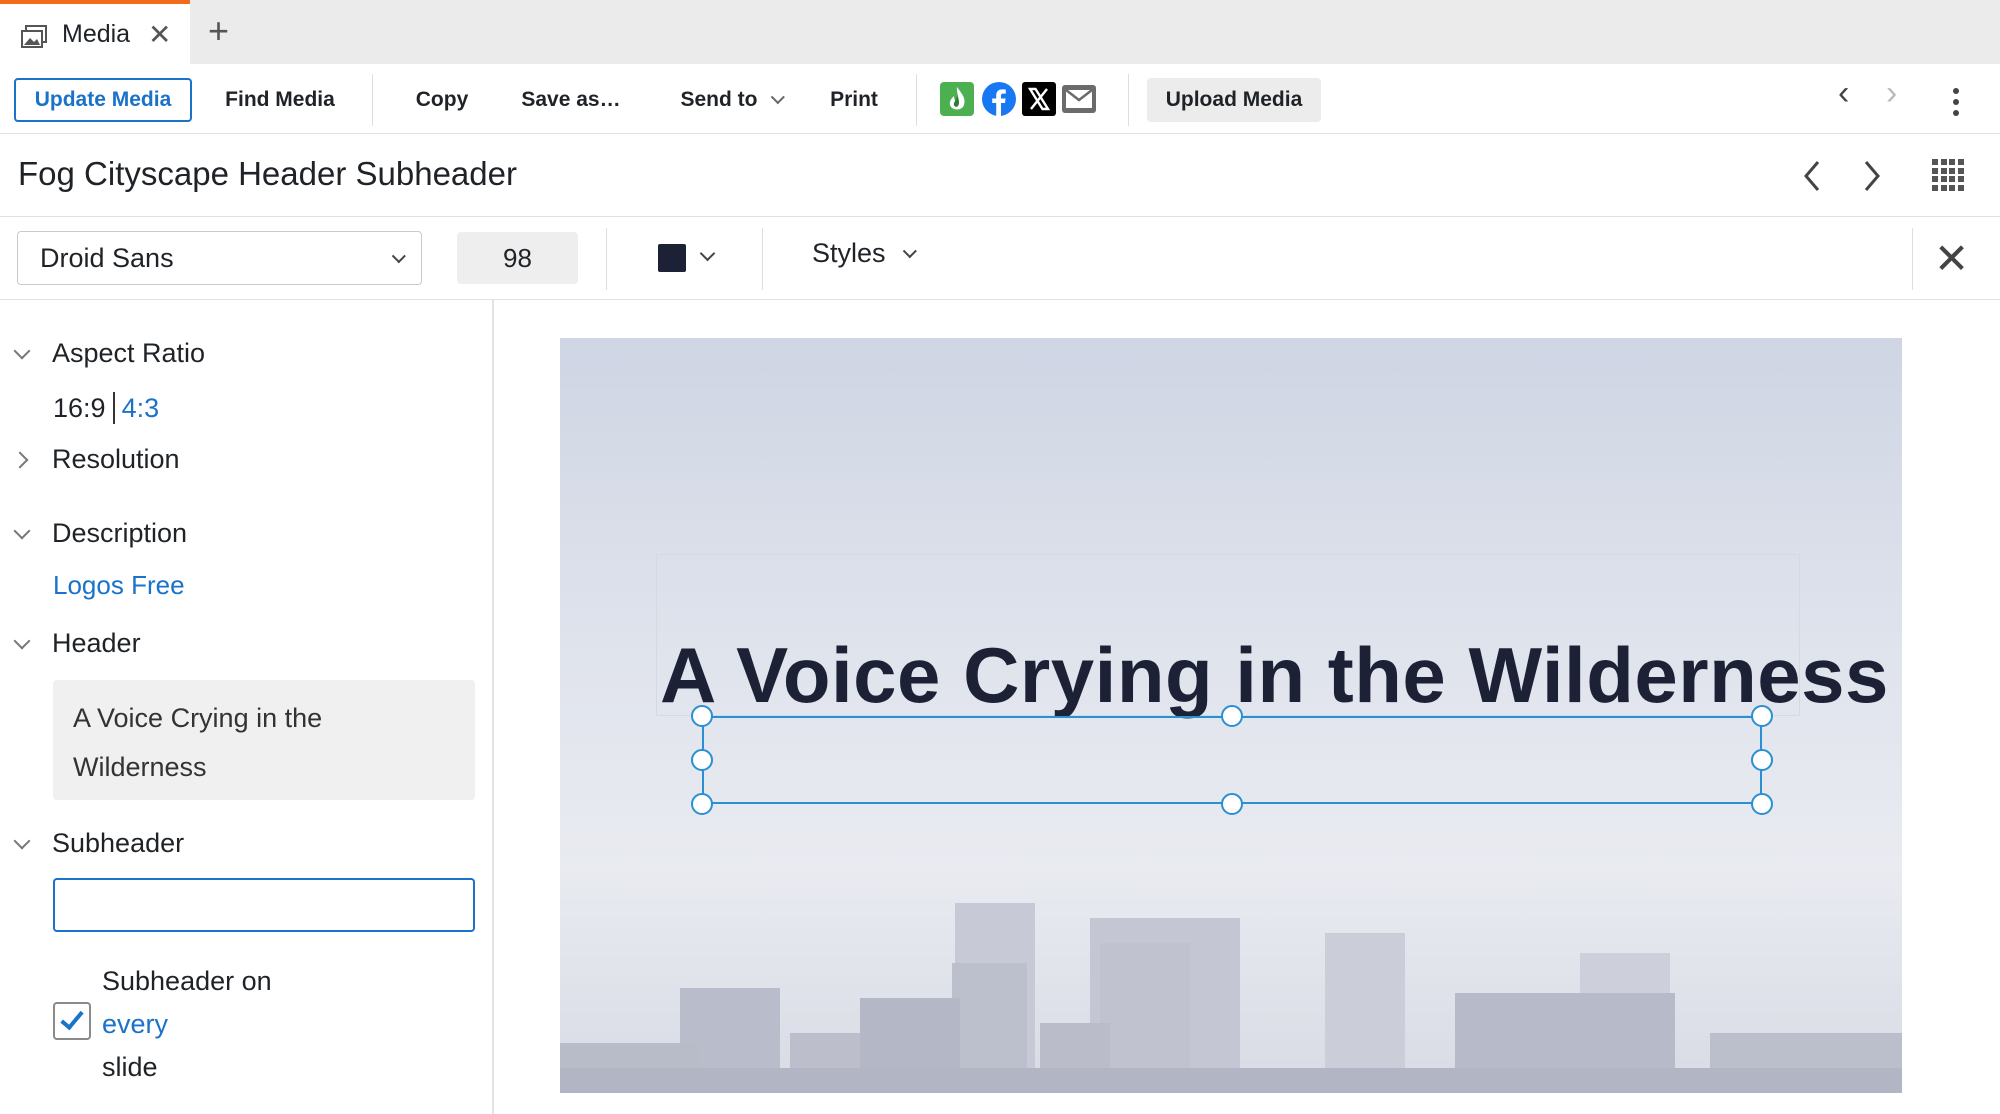 This screenshot has width=2000, height=1114. Describe the element at coordinates (103, 100) in the screenshot. I see `update-media-button: Update Media` at that location.